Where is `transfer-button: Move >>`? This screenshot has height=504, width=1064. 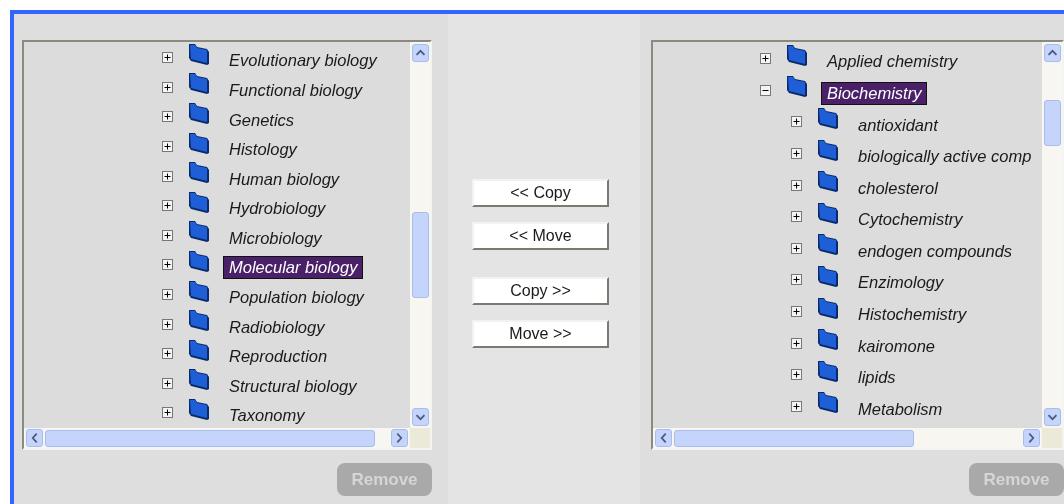
transfer-button: Move >> is located at coordinates (540, 334).